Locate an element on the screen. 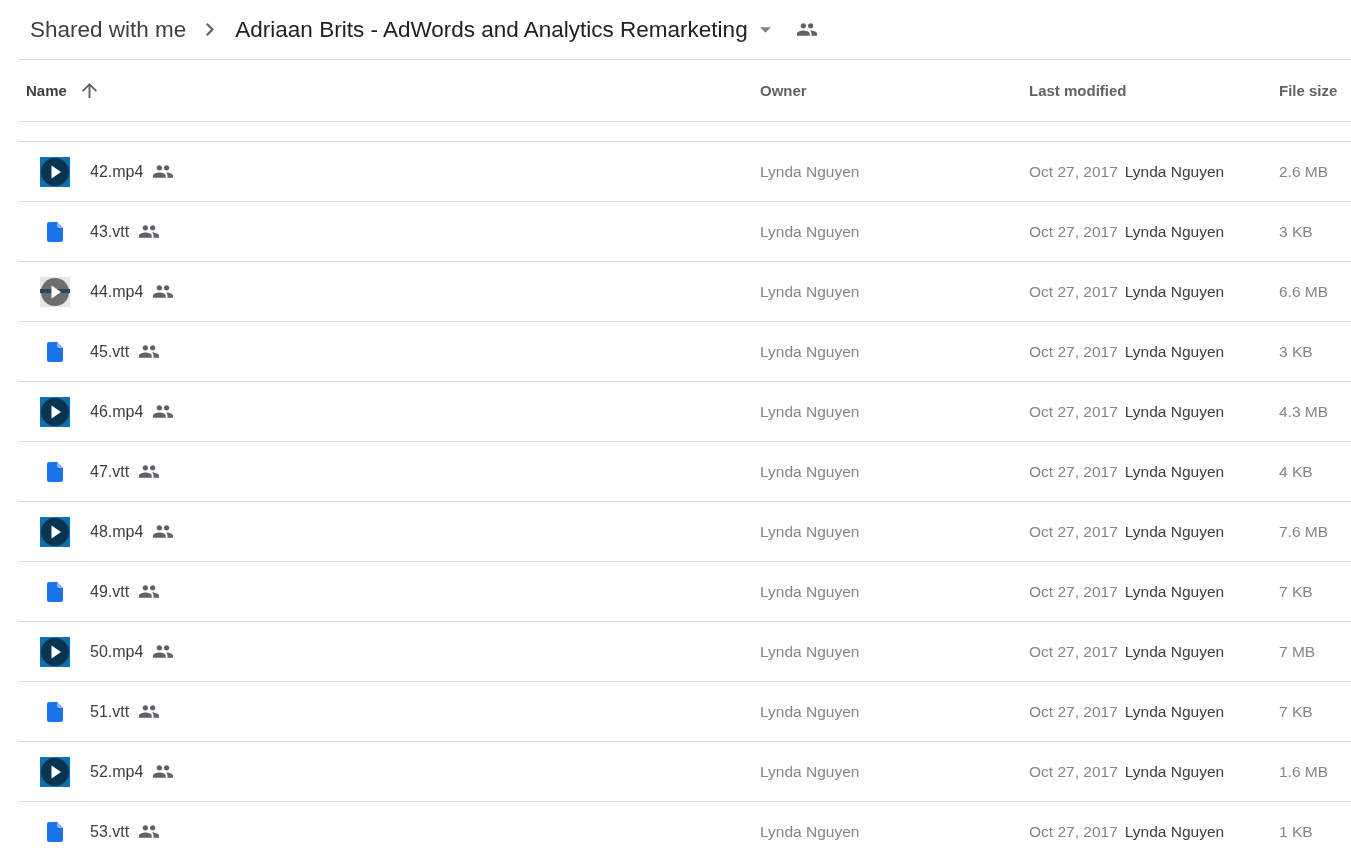  file-size: 6.6 MB is located at coordinates (1304, 291).